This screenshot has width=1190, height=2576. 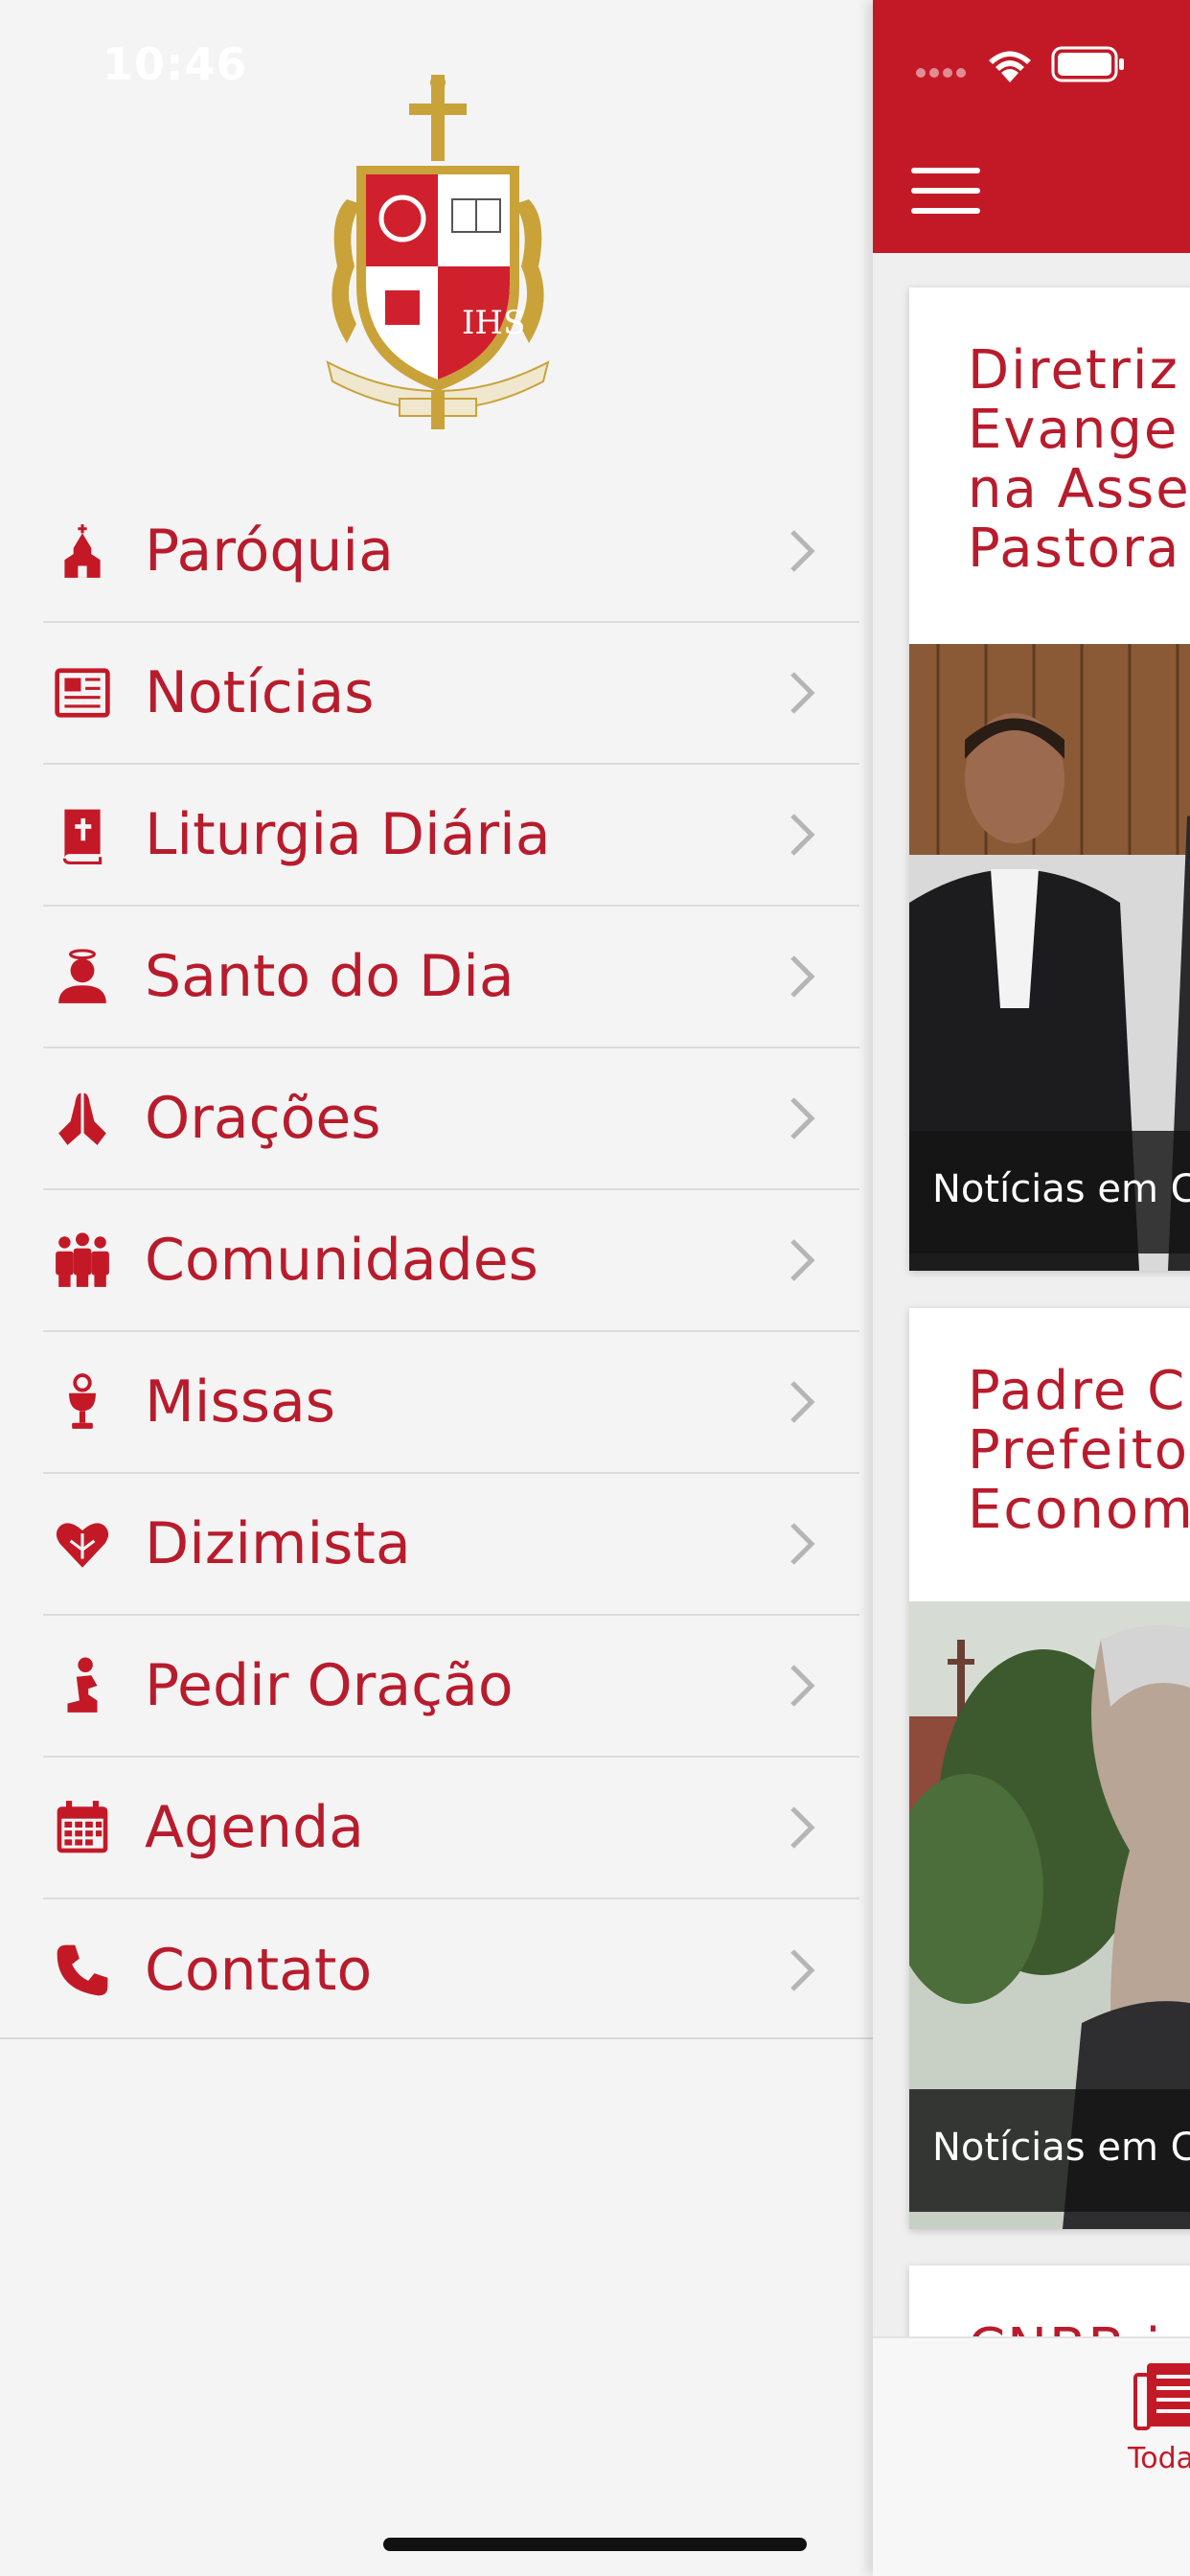 I want to click on menu-item-contato: Contato, so click(x=451, y=1970).